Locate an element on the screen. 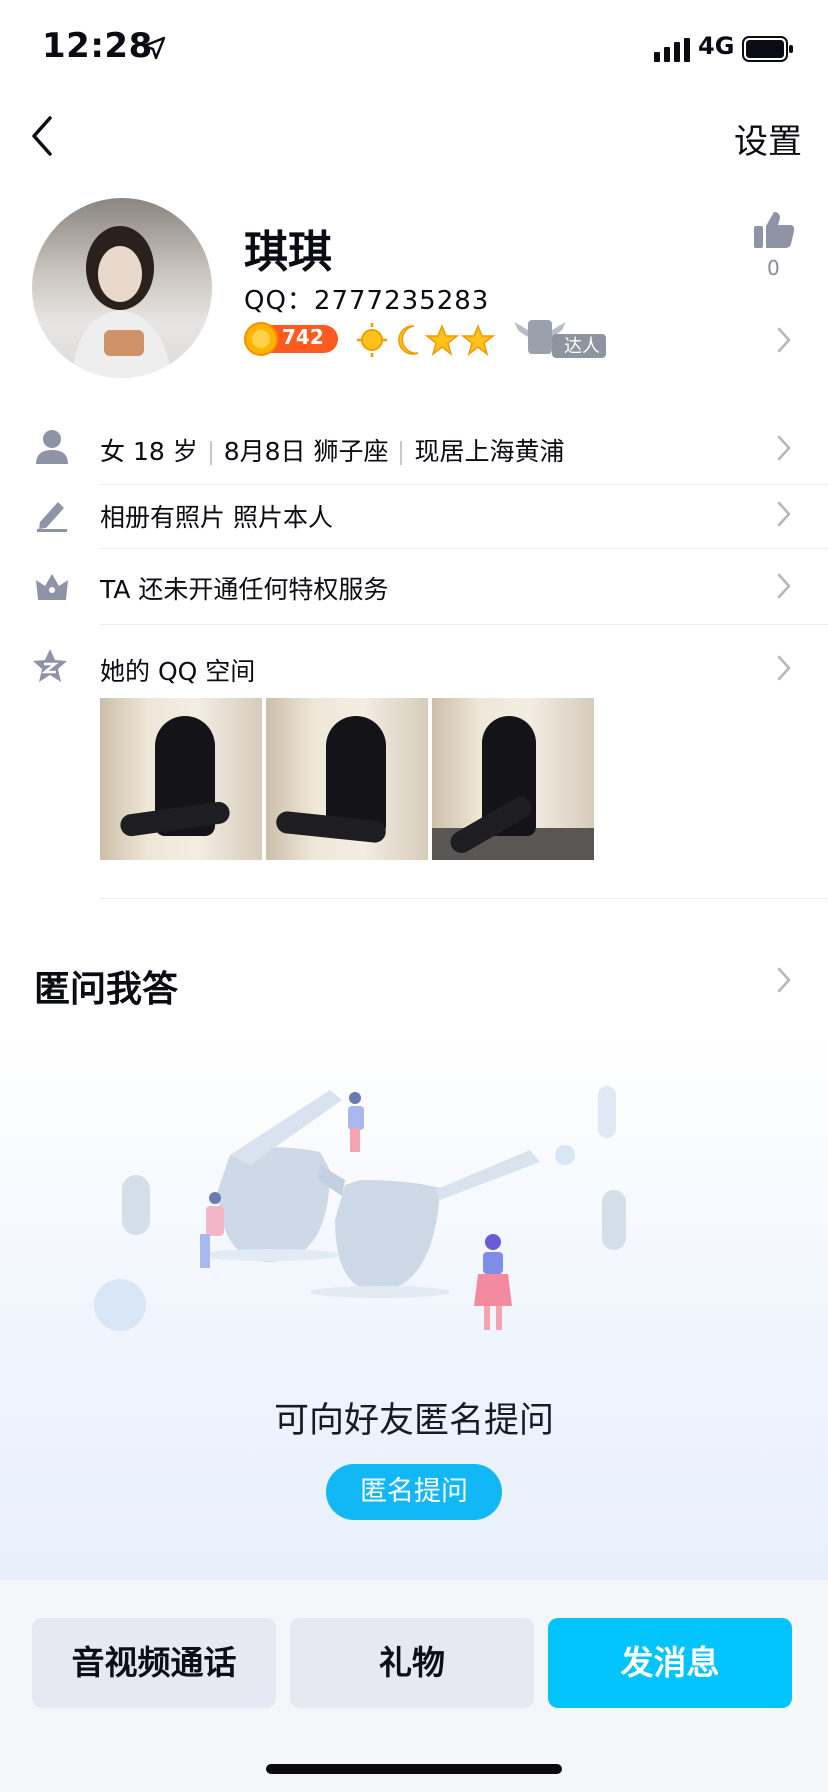  sun-level-icon is located at coordinates (372, 340).